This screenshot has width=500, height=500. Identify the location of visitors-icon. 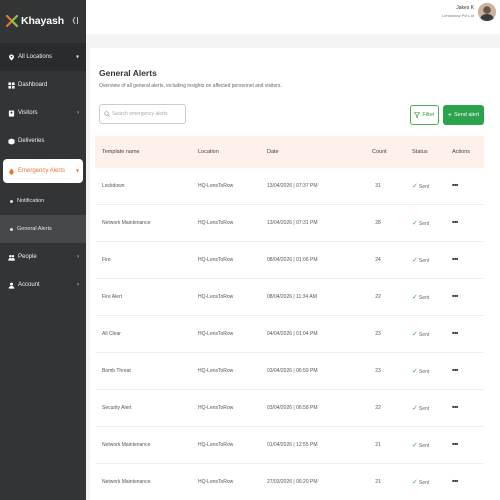
(11, 113).